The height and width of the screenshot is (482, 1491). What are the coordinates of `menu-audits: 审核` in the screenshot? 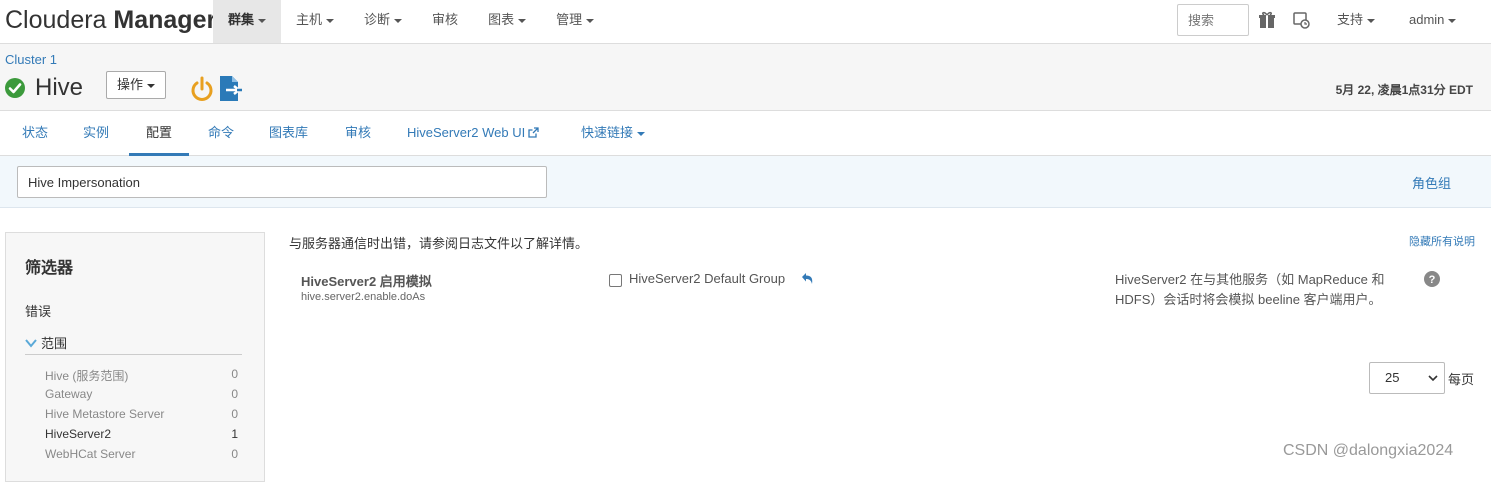 It's located at (445, 21).